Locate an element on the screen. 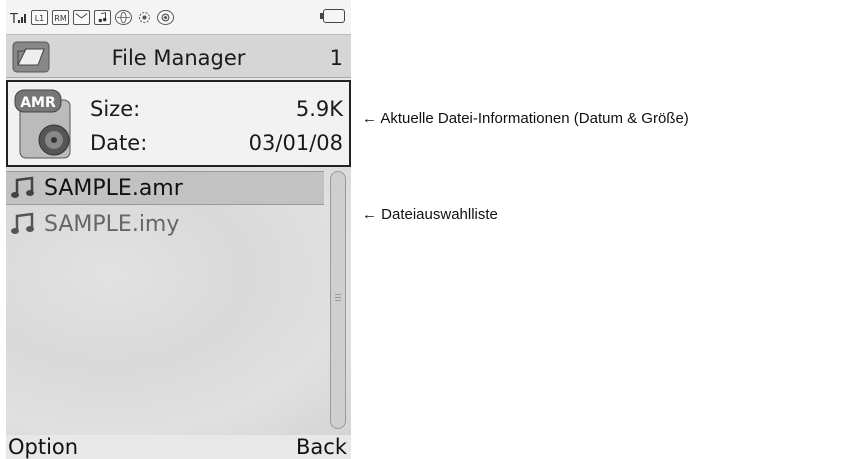 Image resolution: width=852 pixels, height=459 pixels. music-icon is located at coordinates (102, 17).